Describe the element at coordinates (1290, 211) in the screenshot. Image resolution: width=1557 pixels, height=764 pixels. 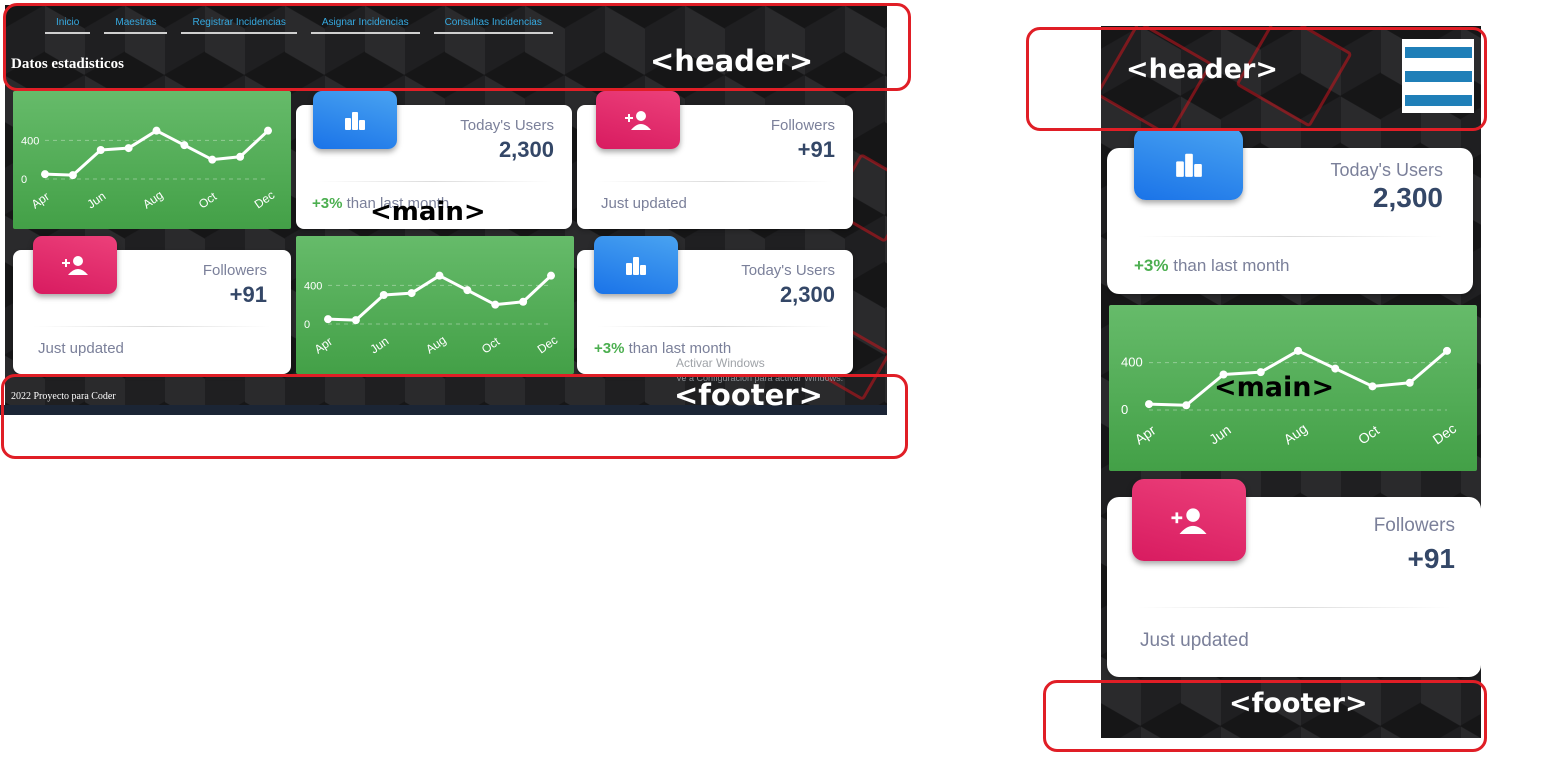
I see `today-users-card: Today's Users 2,300 +3% than last month` at that location.